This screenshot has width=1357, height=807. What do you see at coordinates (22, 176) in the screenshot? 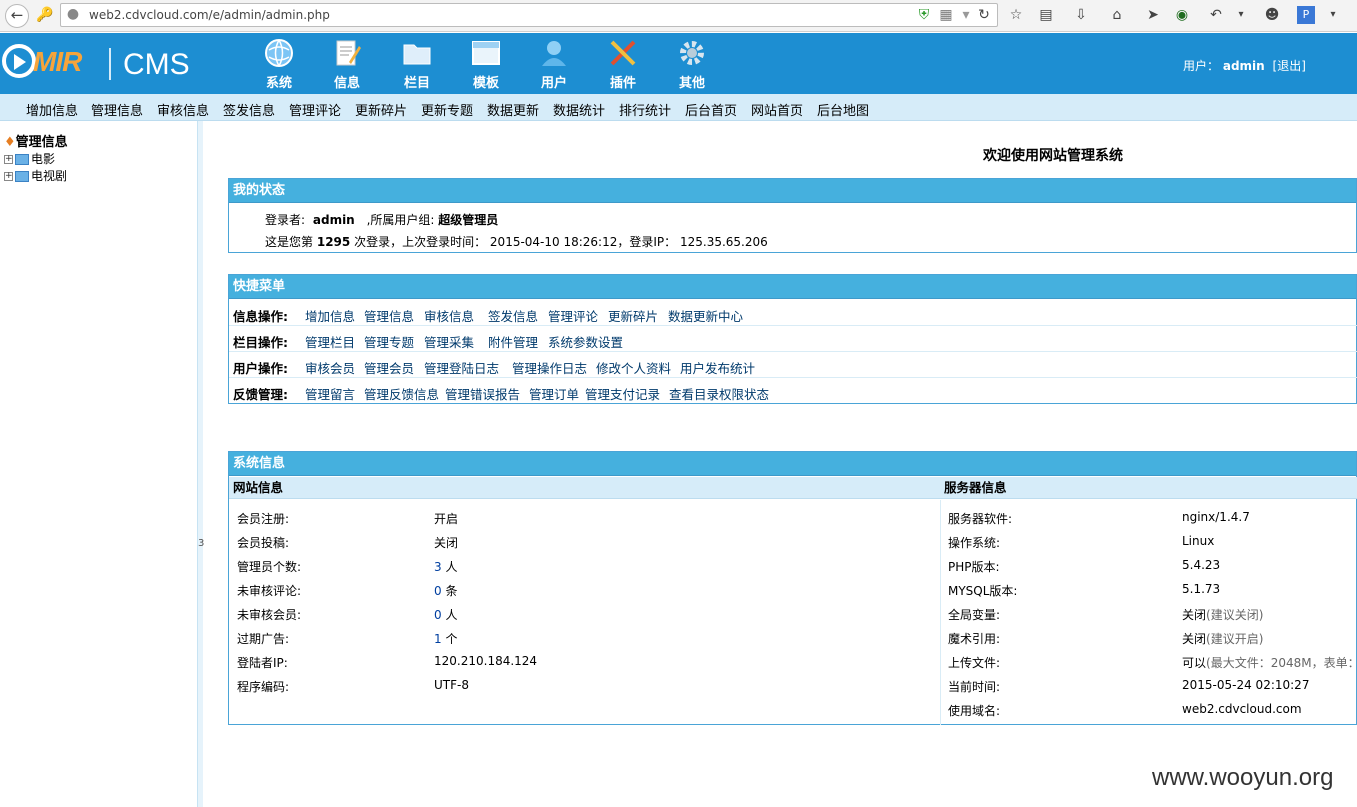
I see `folder-icon` at bounding box center [22, 176].